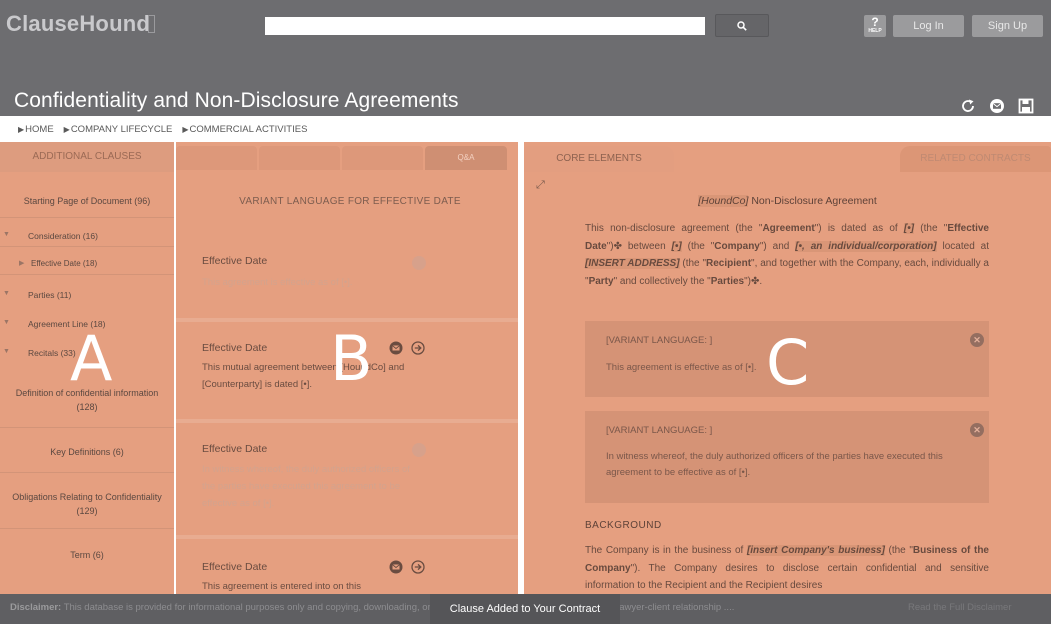 The height and width of the screenshot is (624, 1051). What do you see at coordinates (674, 228) in the screenshot?
I see `text: This non-disclosure agreement (the "` at bounding box center [674, 228].